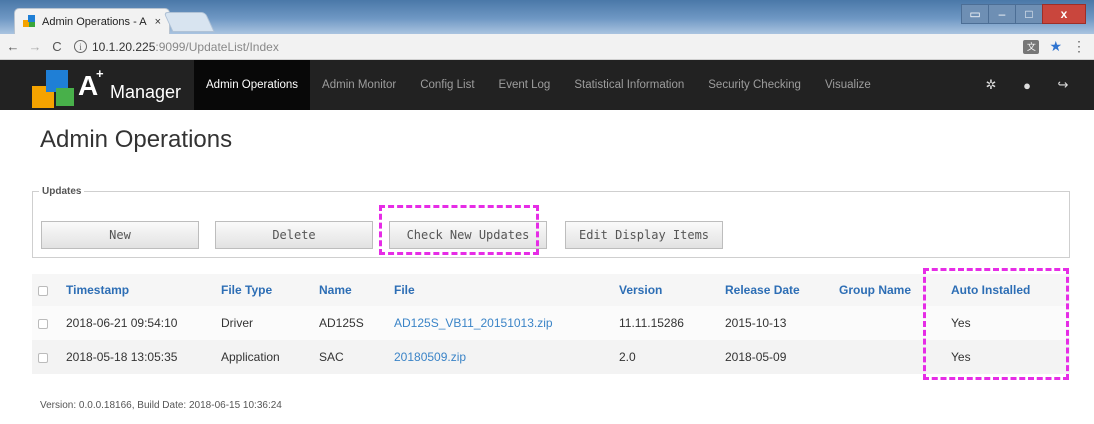 This screenshot has width=1094, height=424. Describe the element at coordinates (350, 357) in the screenshot. I see `cell-name: SAC` at that location.